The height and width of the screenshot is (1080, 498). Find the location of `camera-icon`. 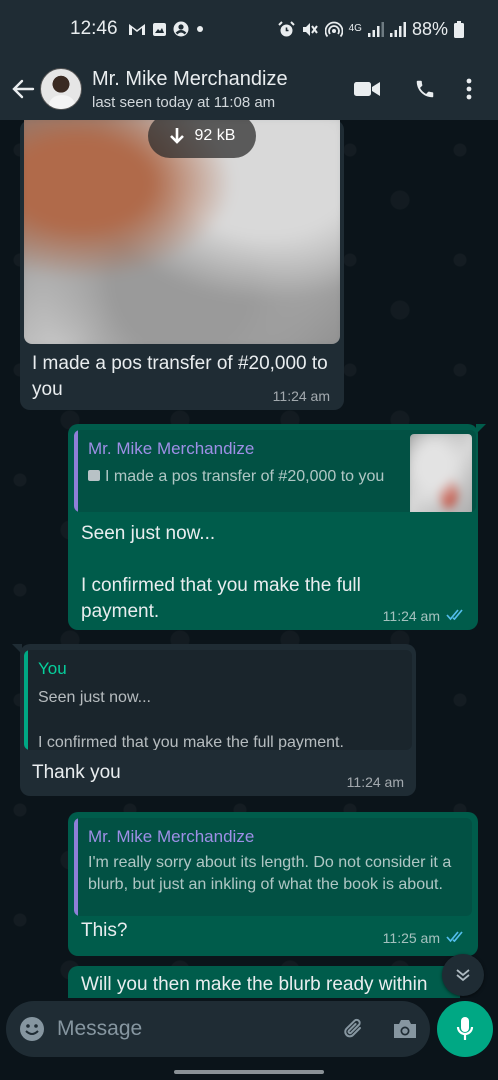

camera-icon is located at coordinates (404, 1029).